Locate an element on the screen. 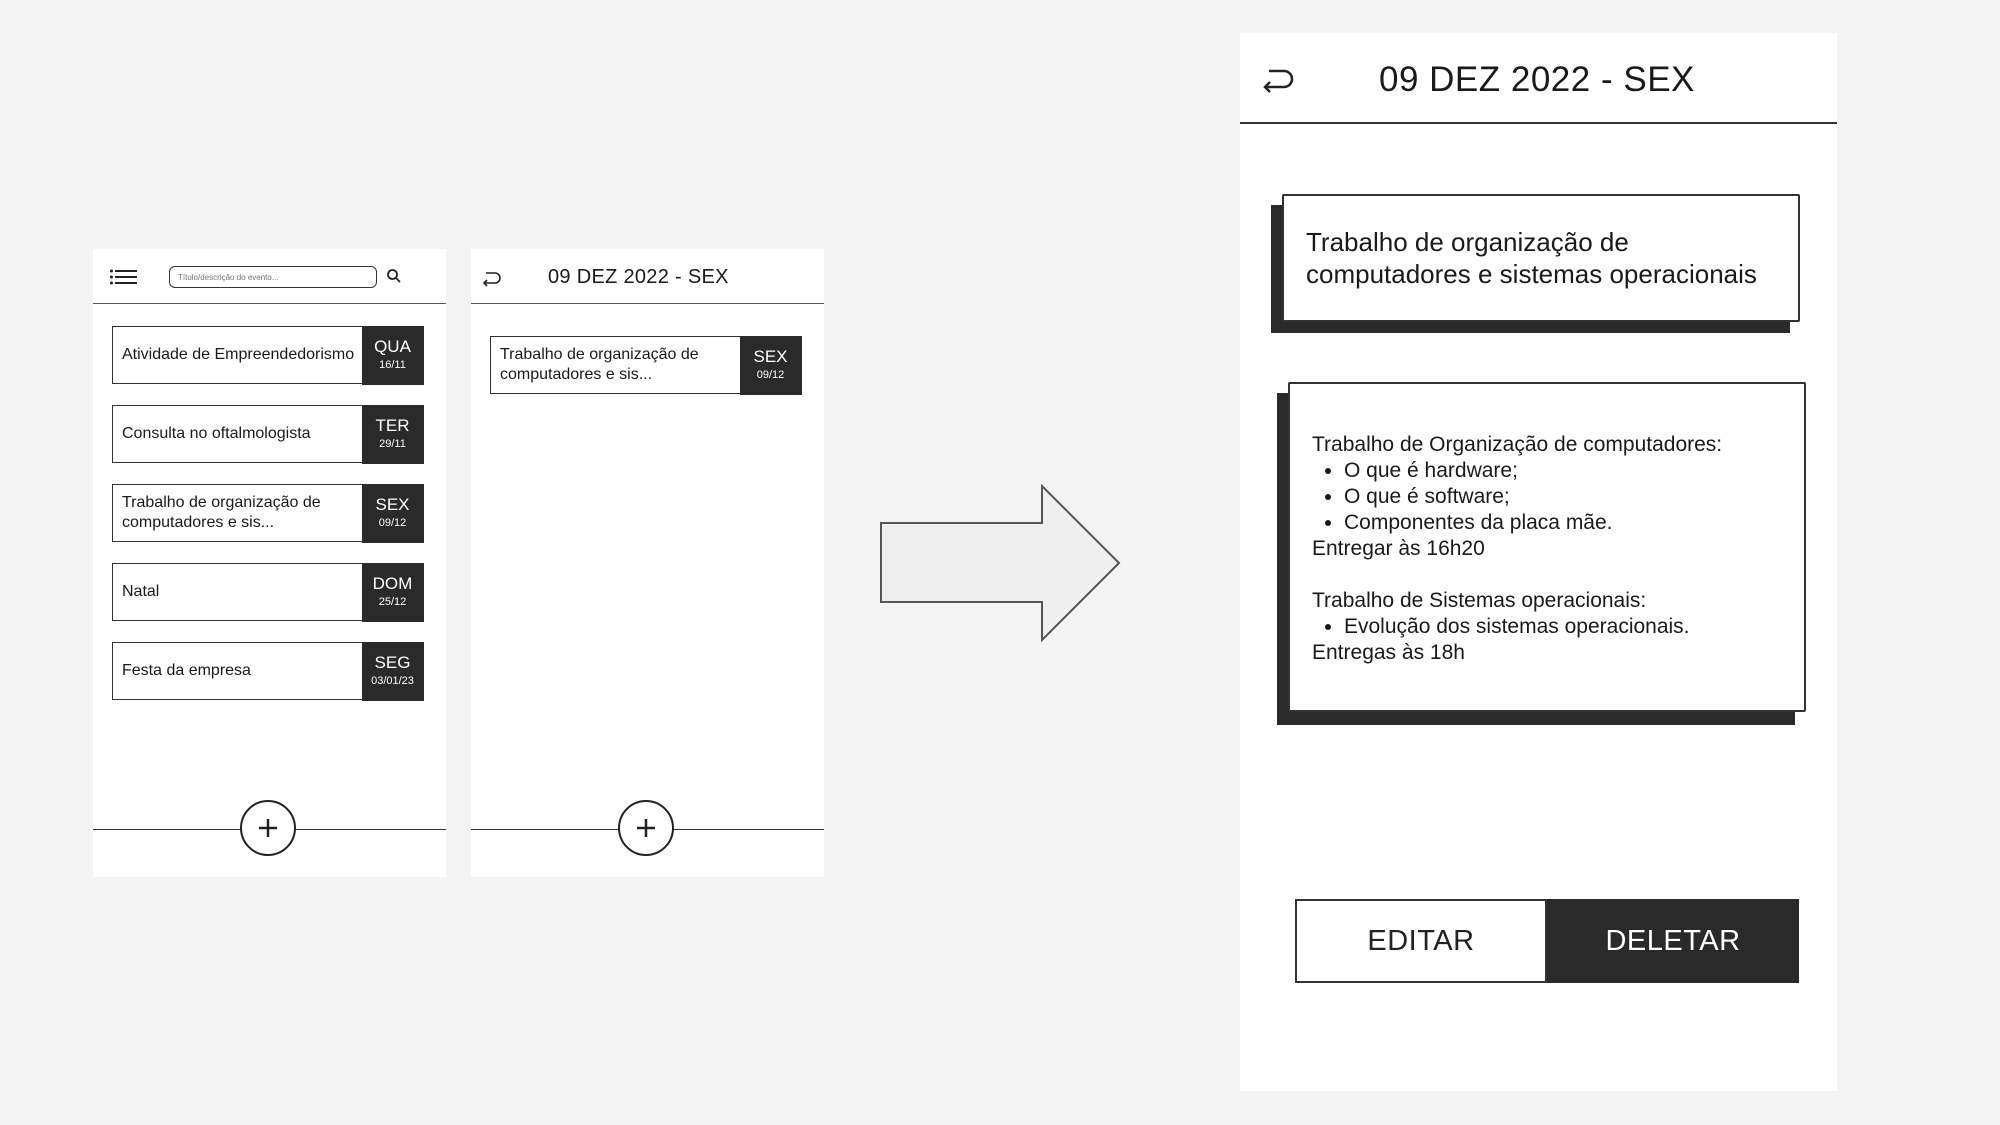 This screenshot has width=2000, height=1125. event-date-badge: SEG 03/01/23 is located at coordinates (392, 671).